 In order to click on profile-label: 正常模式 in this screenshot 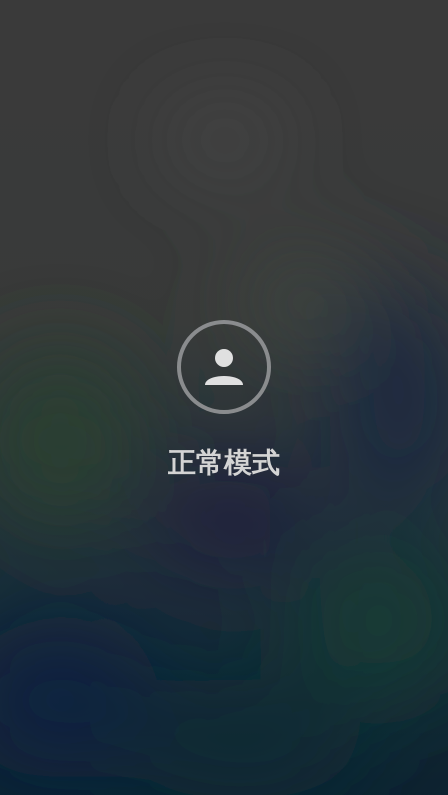, I will do `click(224, 463)`.